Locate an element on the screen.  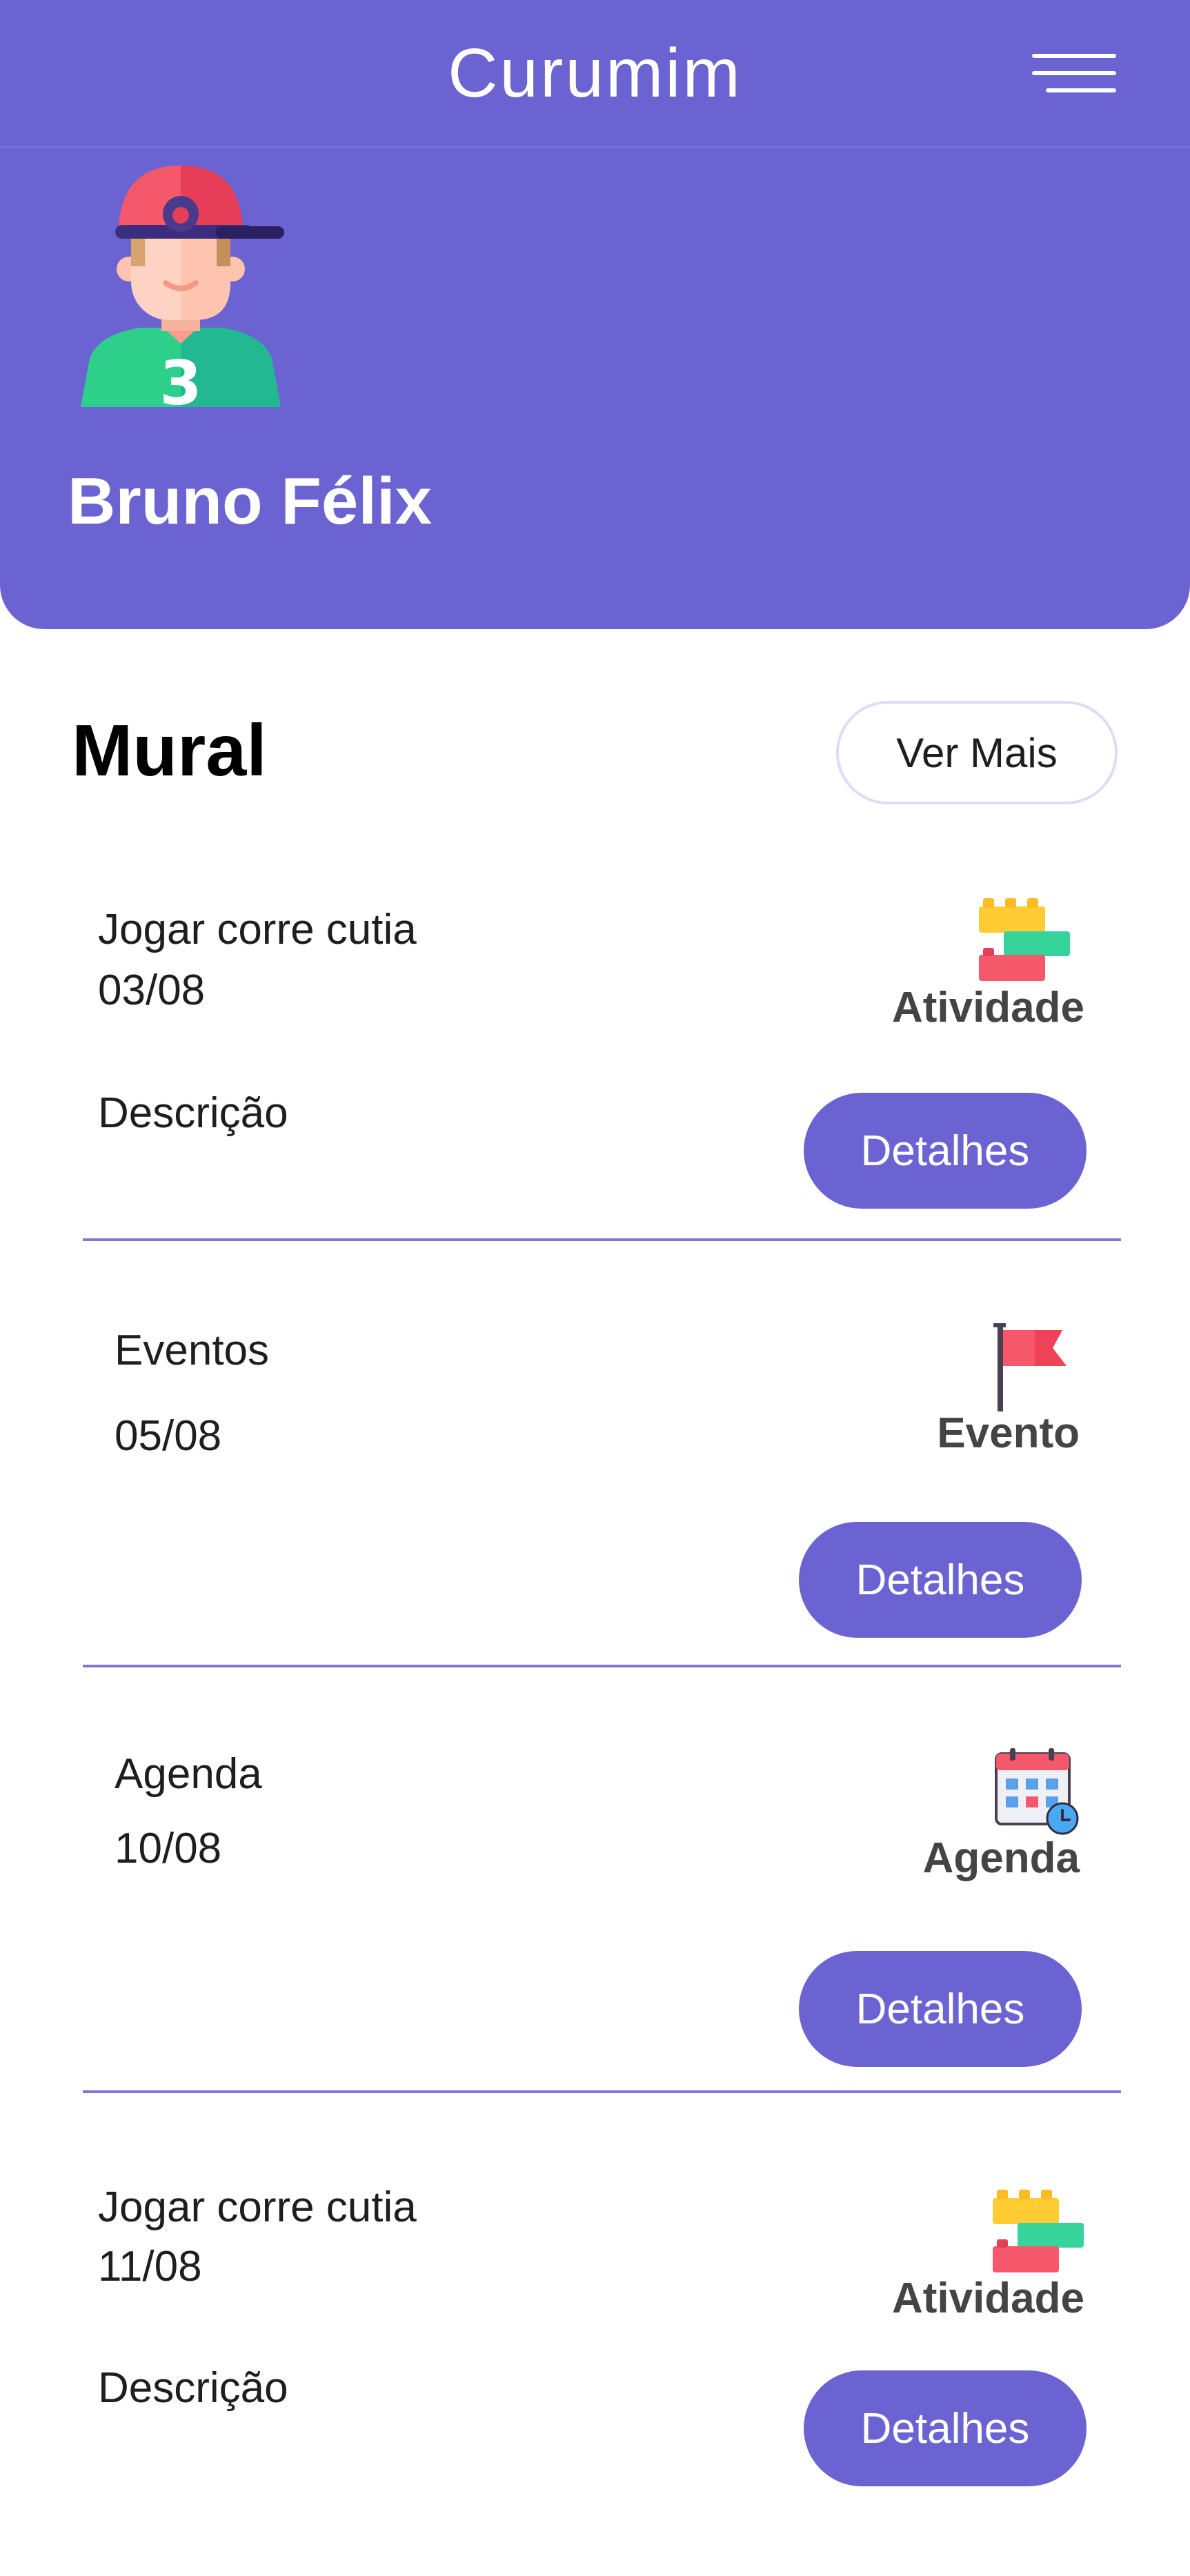
feed-card: Eventos 05/08 Evento Detalhes is located at coordinates (595, 1480).